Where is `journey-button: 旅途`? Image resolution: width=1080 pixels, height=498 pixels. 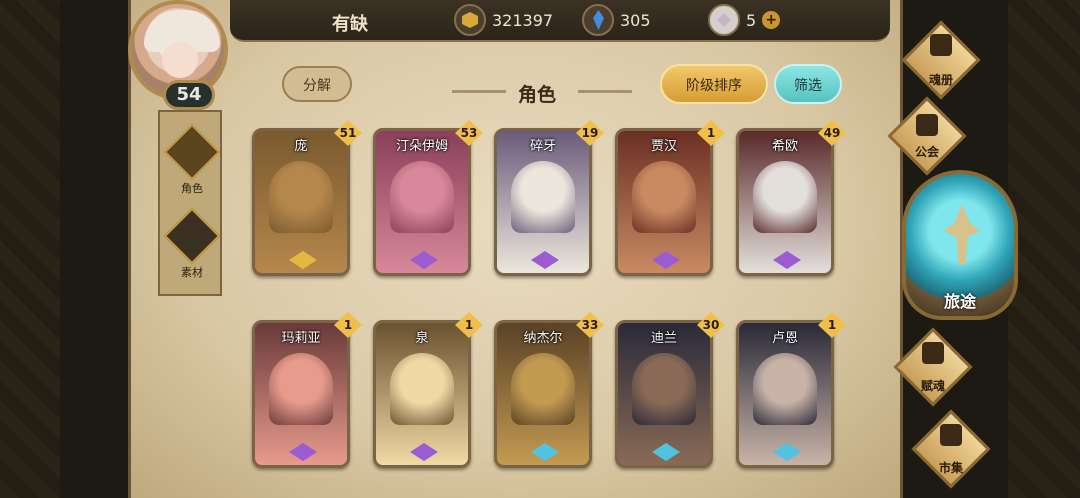
journey-button: 旅途 is located at coordinates (960, 245).